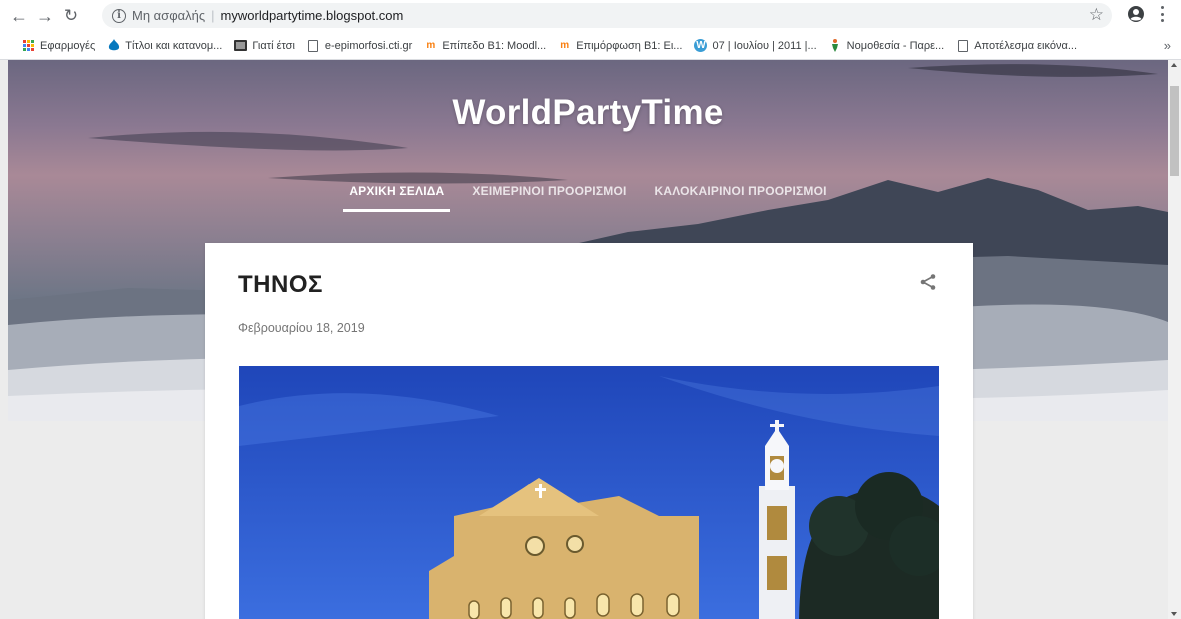 The image size is (1181, 619). Describe the element at coordinates (28, 45) in the screenshot. I see `apps-icon` at that location.